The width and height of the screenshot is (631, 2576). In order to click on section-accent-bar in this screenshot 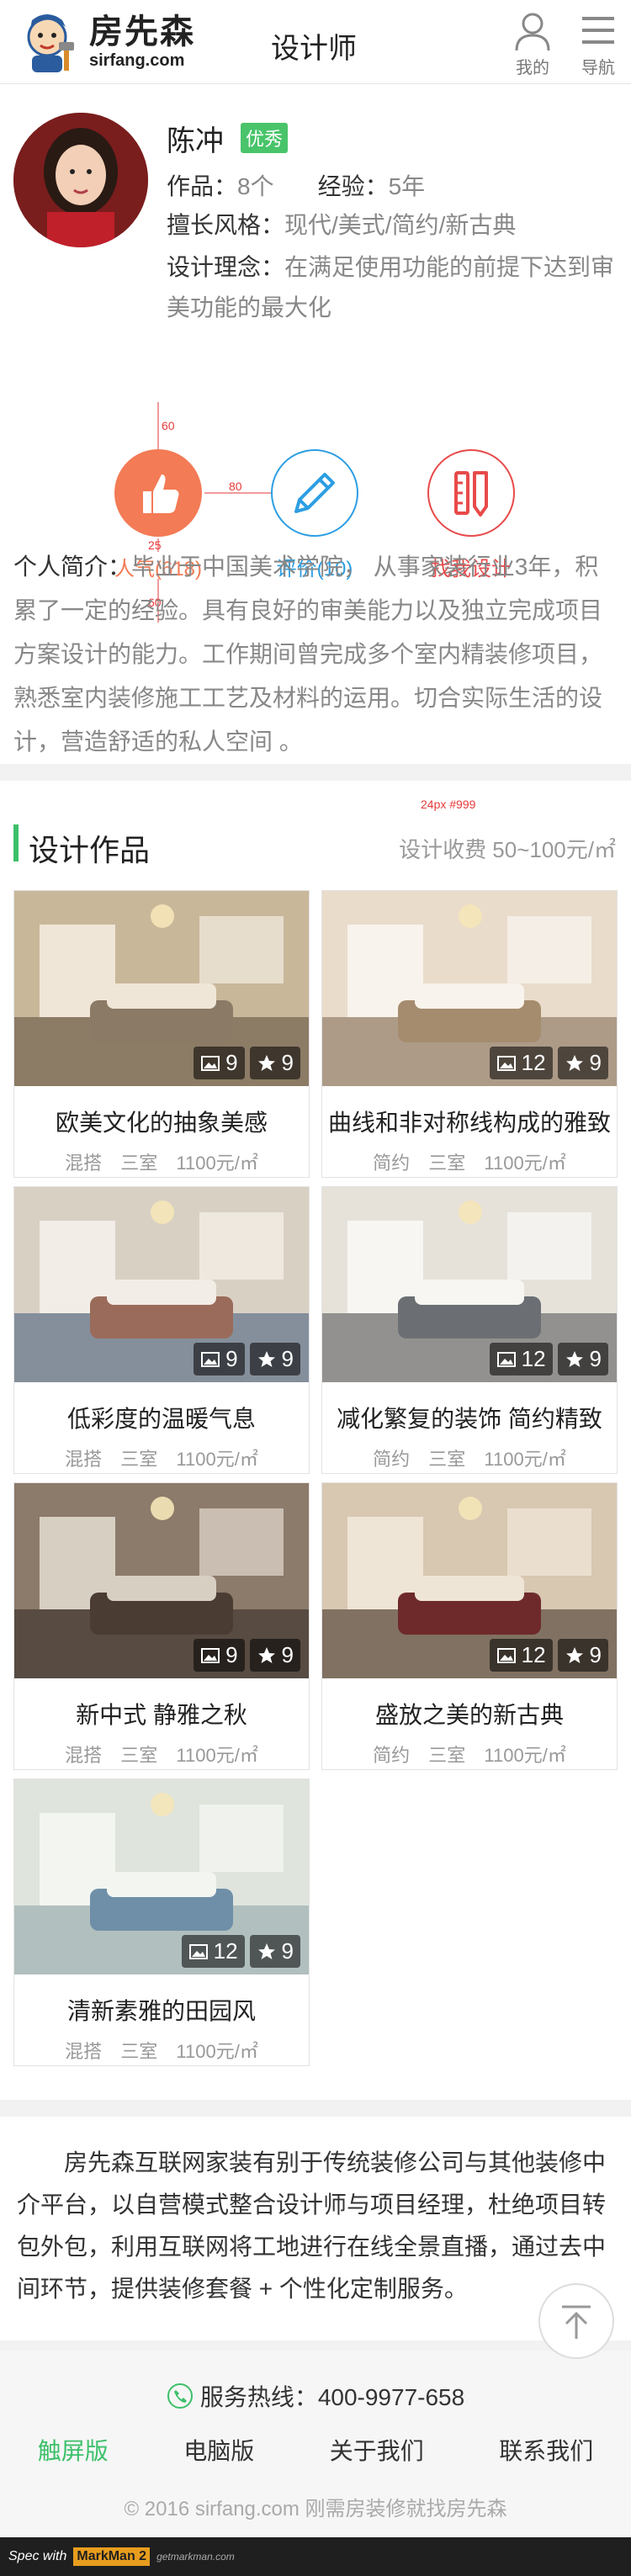, I will do `click(16, 842)`.